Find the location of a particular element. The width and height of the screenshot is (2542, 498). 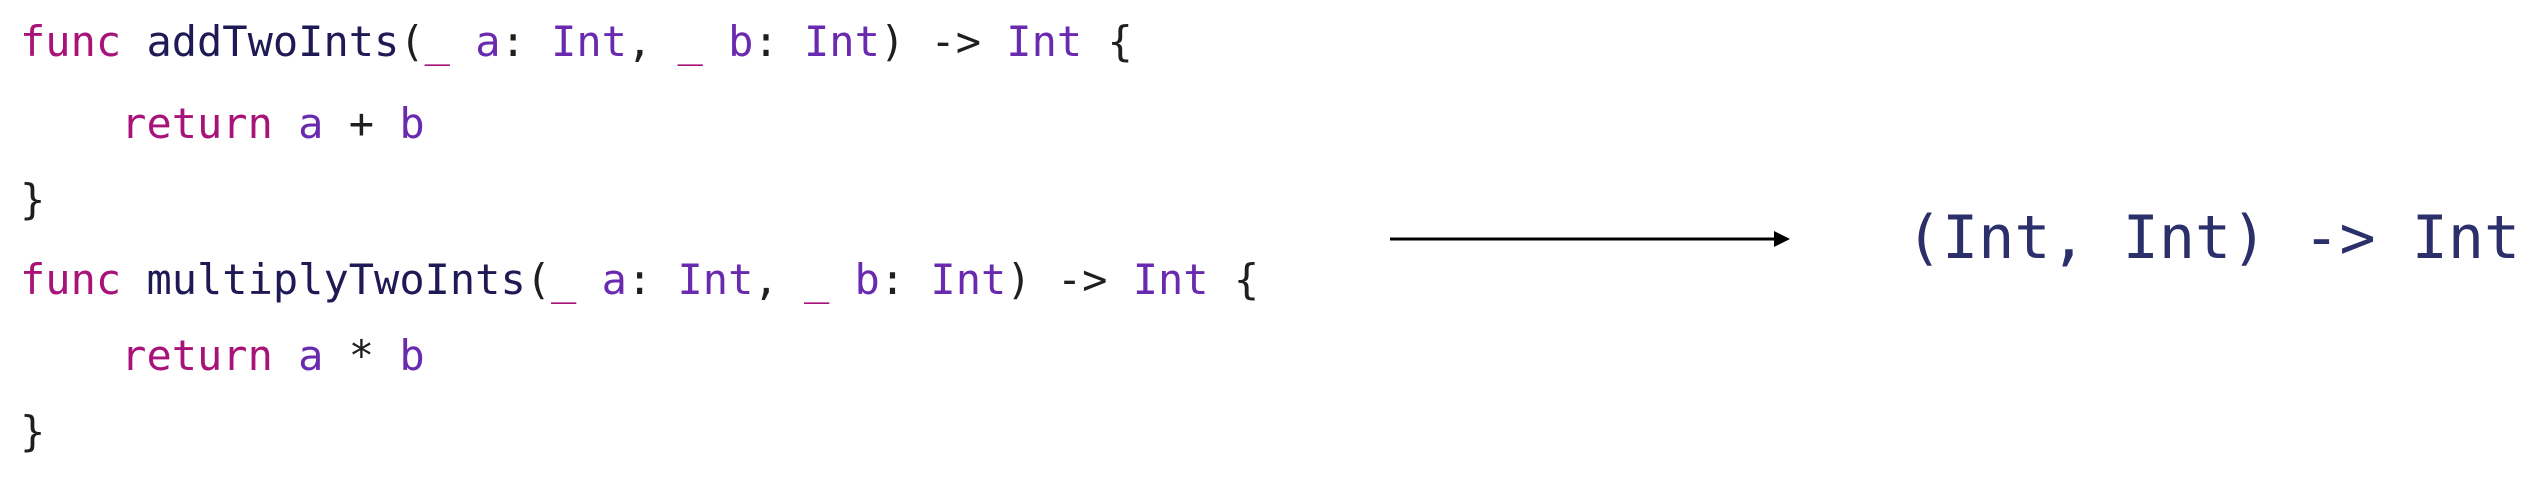

code-token-name: multiplyTwoInts is located at coordinates (336, 279).